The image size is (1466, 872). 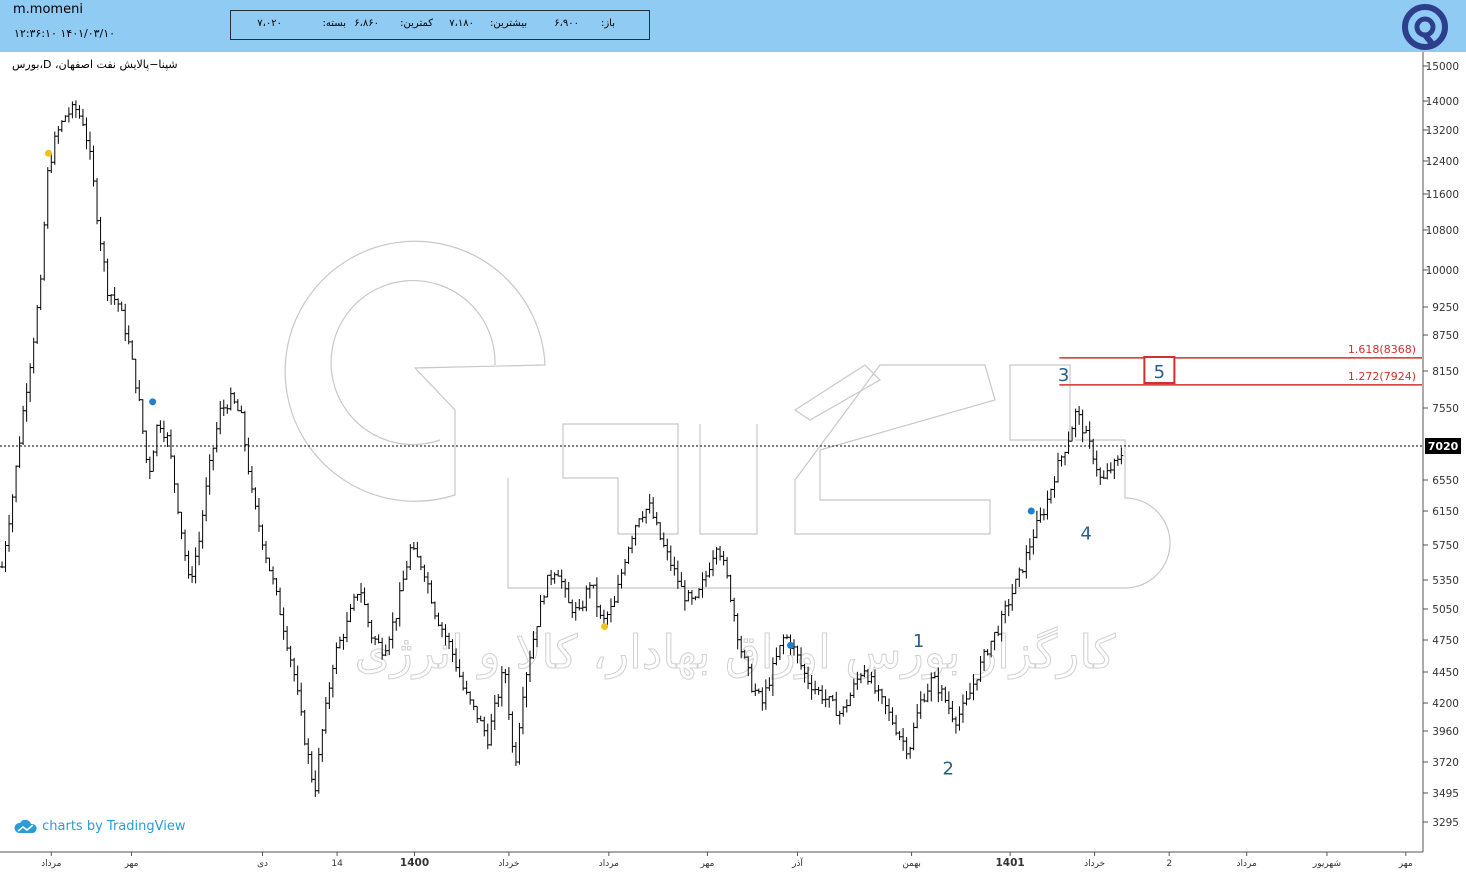 I want to click on price-tick-label: 8150, so click(x=1445, y=372).